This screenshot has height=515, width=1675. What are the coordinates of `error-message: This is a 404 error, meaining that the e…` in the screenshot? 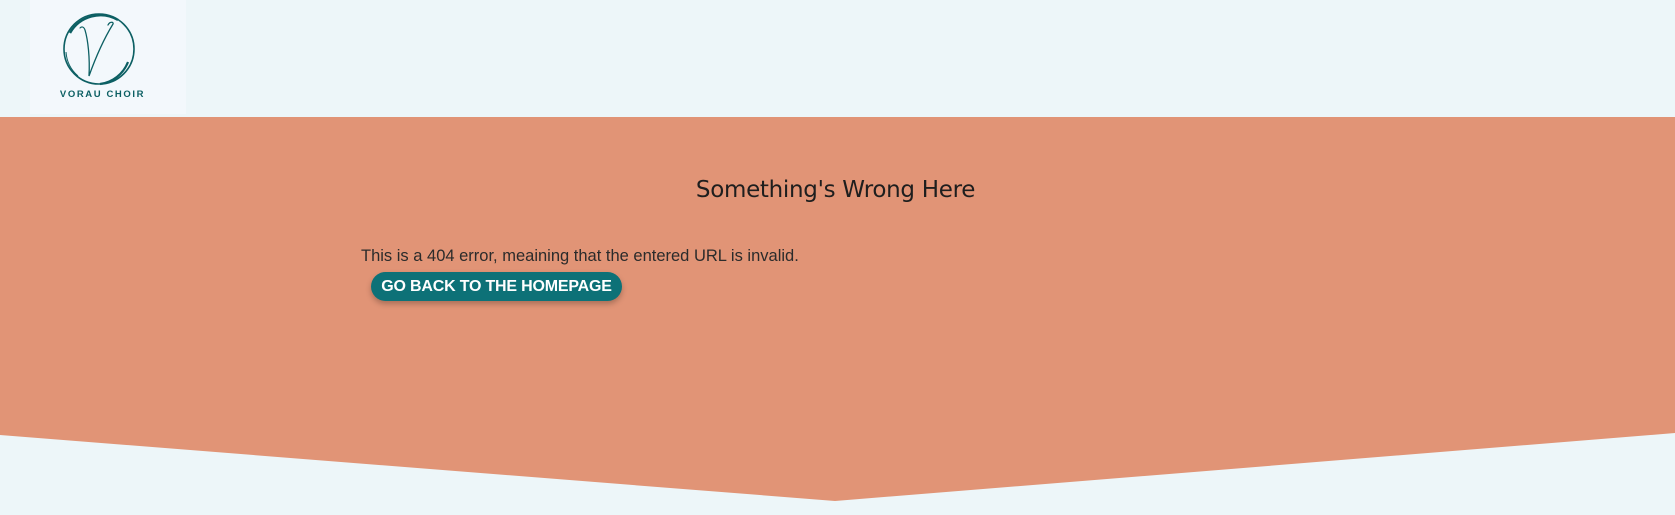 It's located at (580, 256).